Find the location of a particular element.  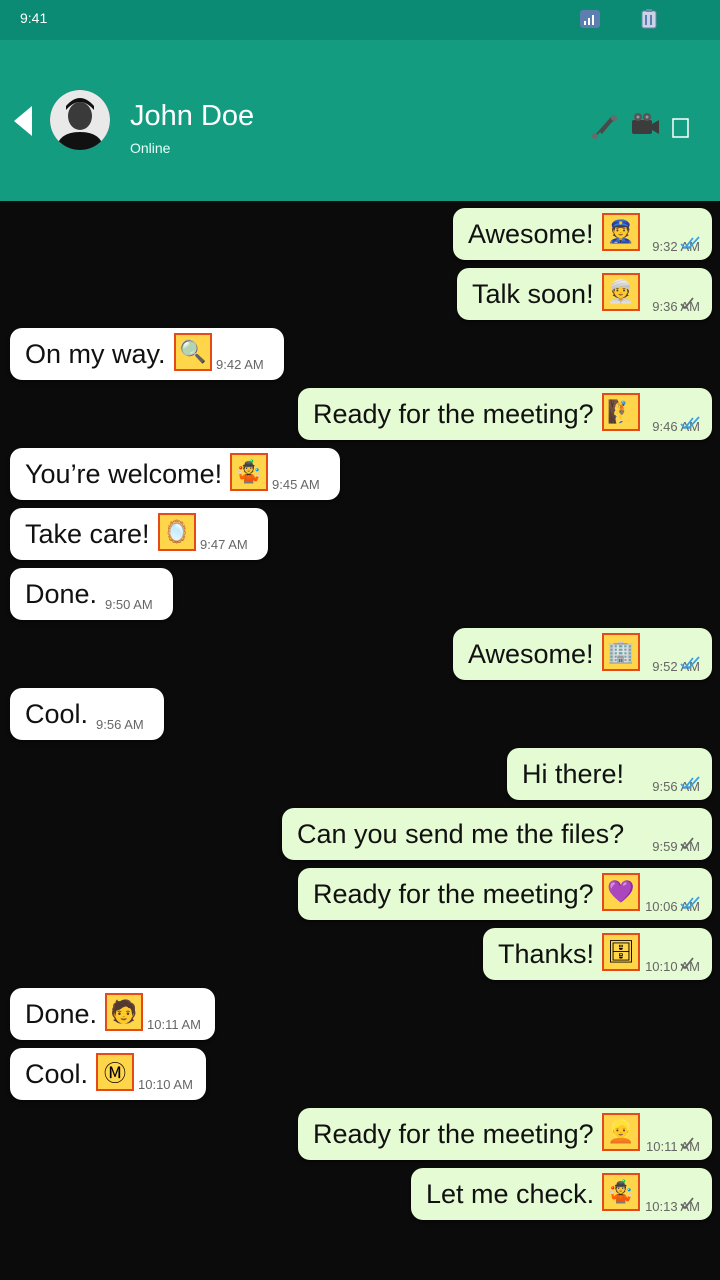

avatar is located at coordinates (80, 120).